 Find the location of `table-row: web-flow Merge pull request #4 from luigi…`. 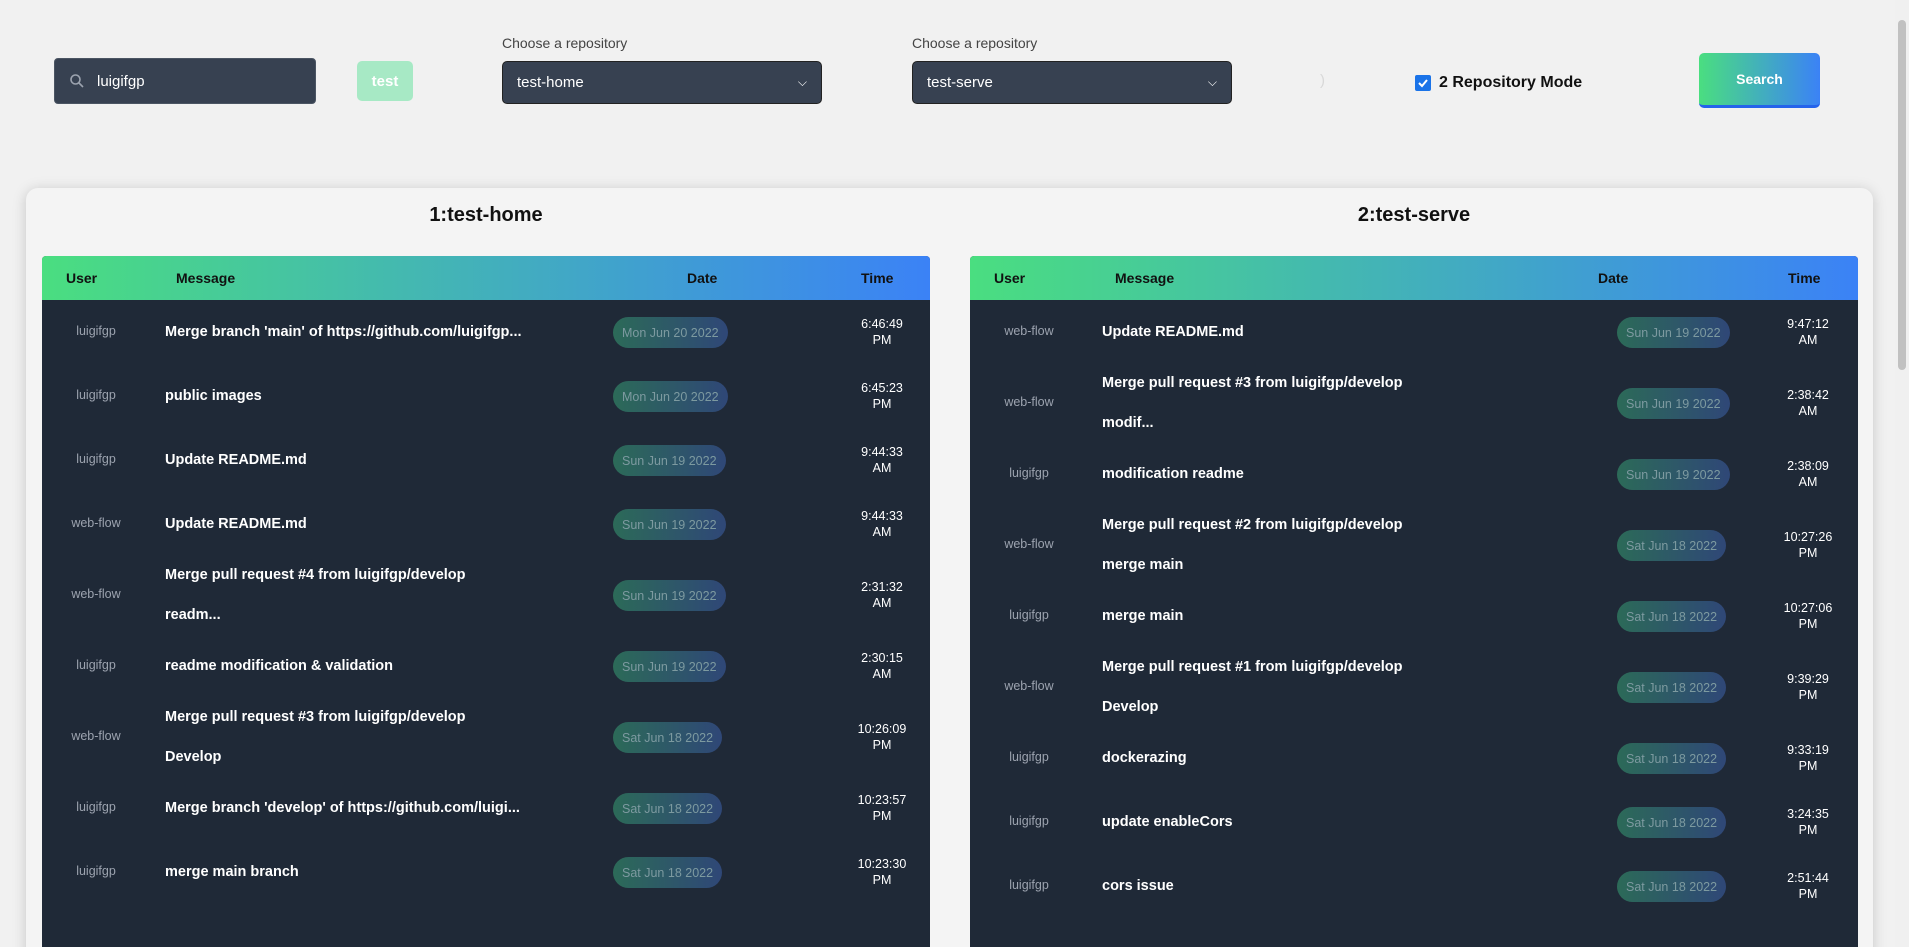

table-row: web-flow Merge pull request #4 from luigi… is located at coordinates (486, 595).